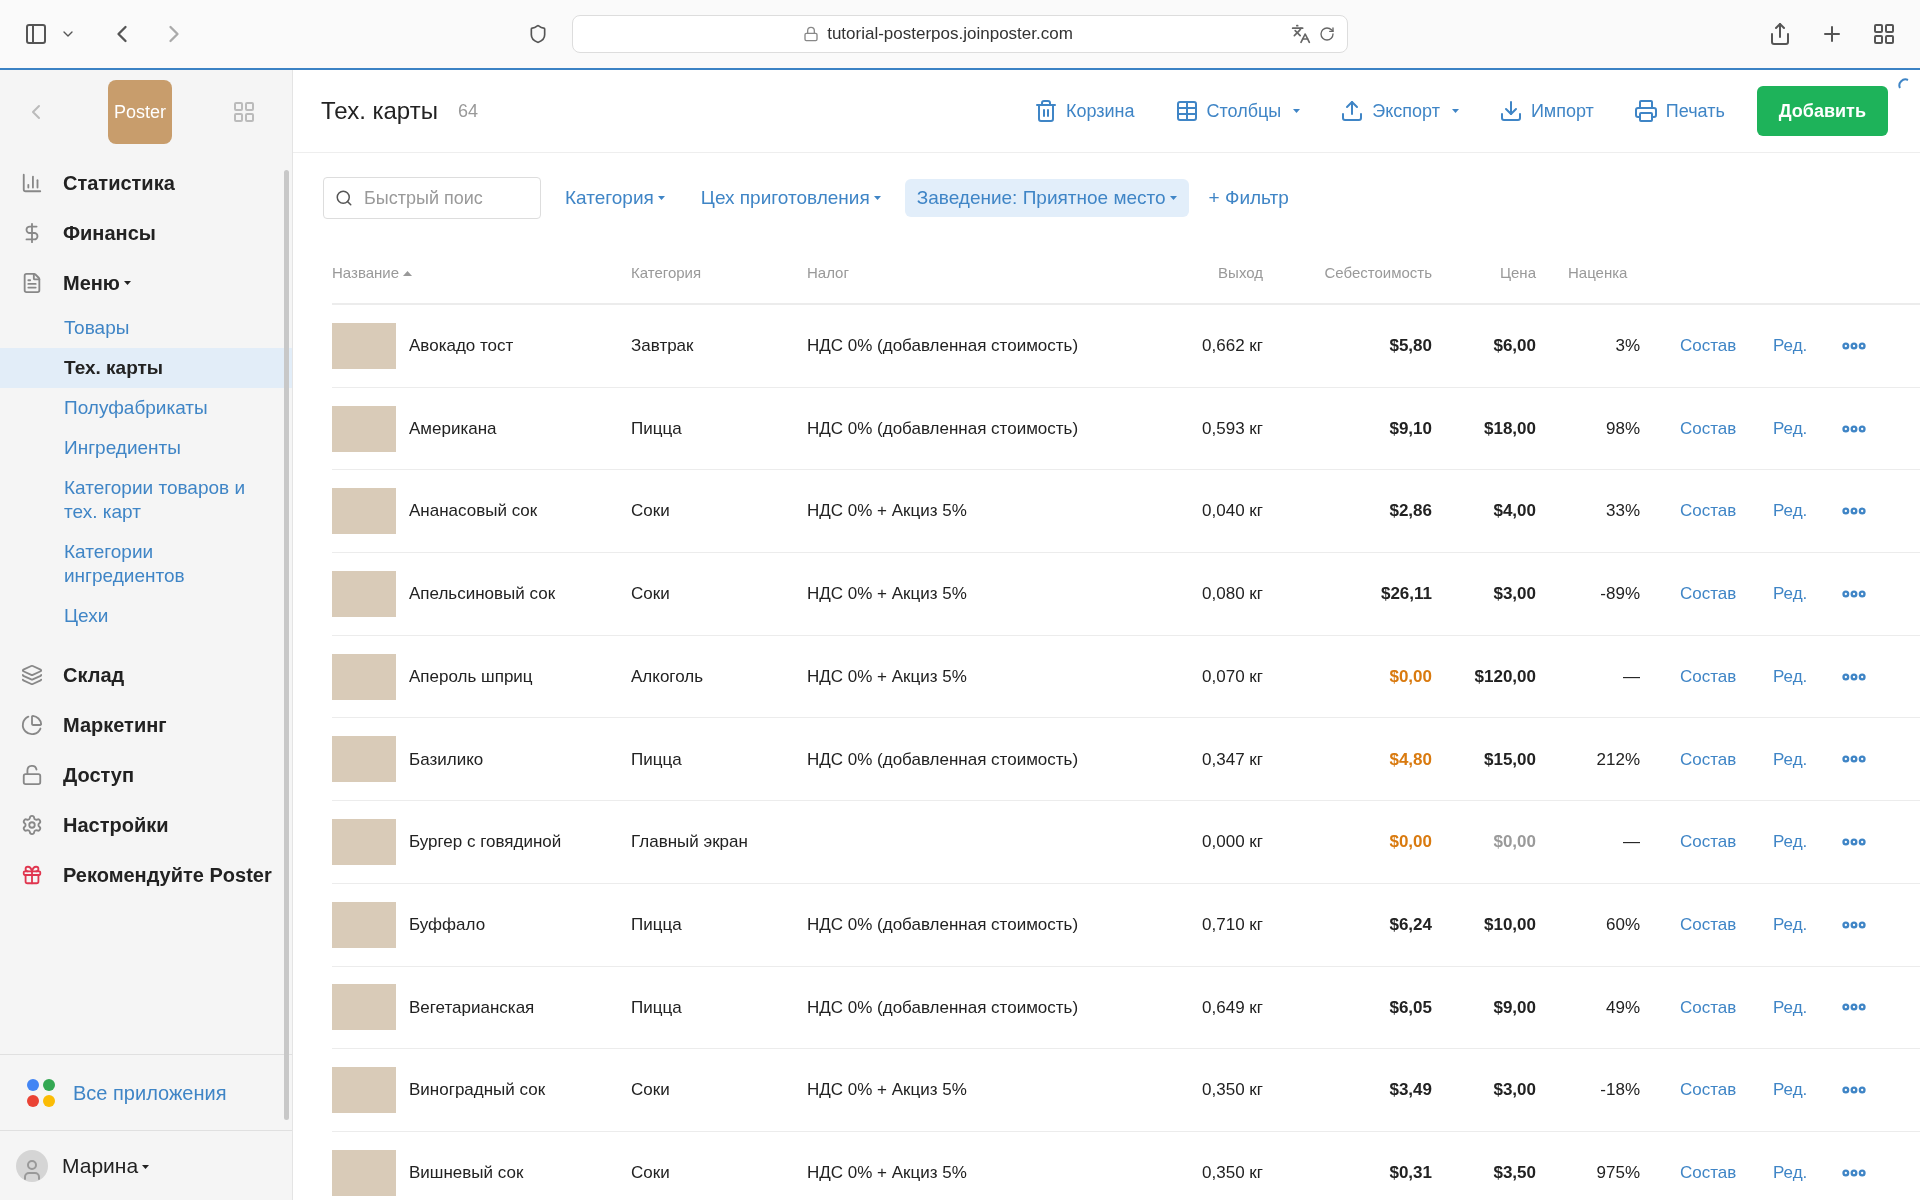  I want to click on url-text: tutorial-posterpos.joinposter.com, so click(950, 34).